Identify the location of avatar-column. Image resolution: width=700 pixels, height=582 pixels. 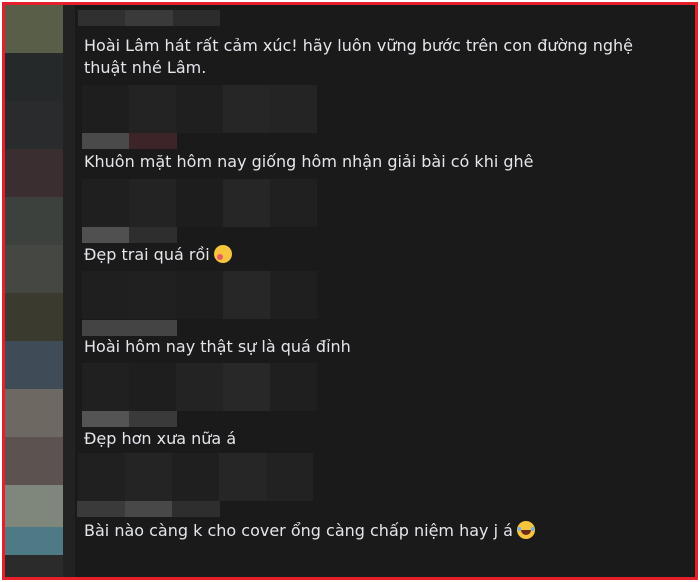
(40, 291).